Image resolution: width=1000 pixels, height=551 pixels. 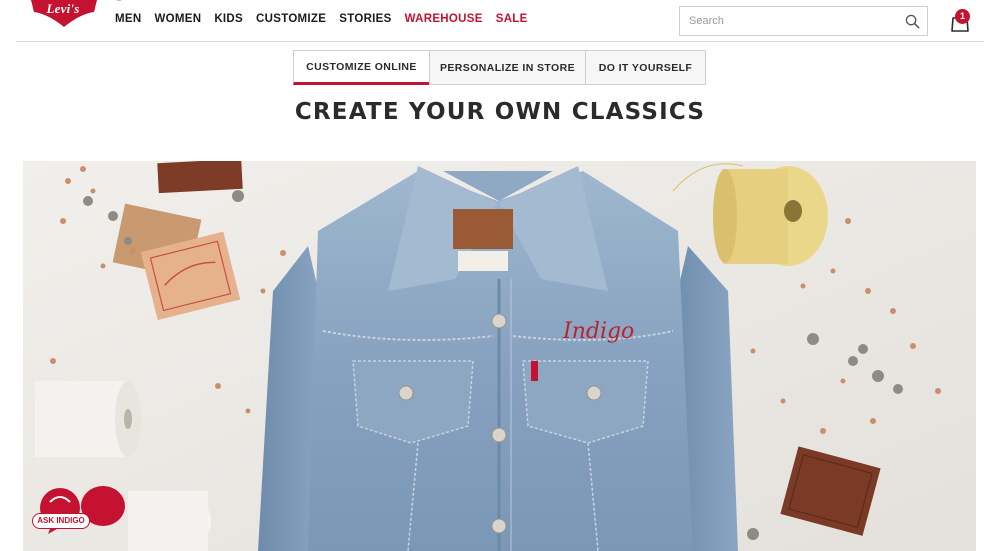 I want to click on nav-item-men: MEN, so click(x=128, y=19).